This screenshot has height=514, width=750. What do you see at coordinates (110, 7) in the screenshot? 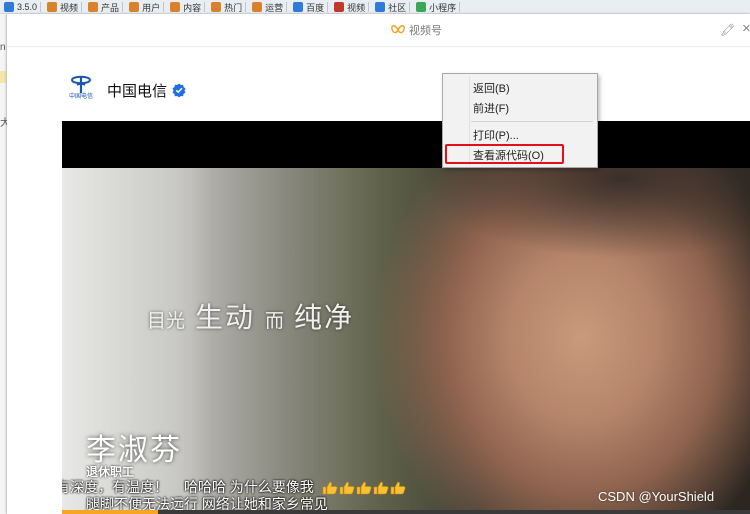
I see `bookmark-label: 产品` at bounding box center [110, 7].